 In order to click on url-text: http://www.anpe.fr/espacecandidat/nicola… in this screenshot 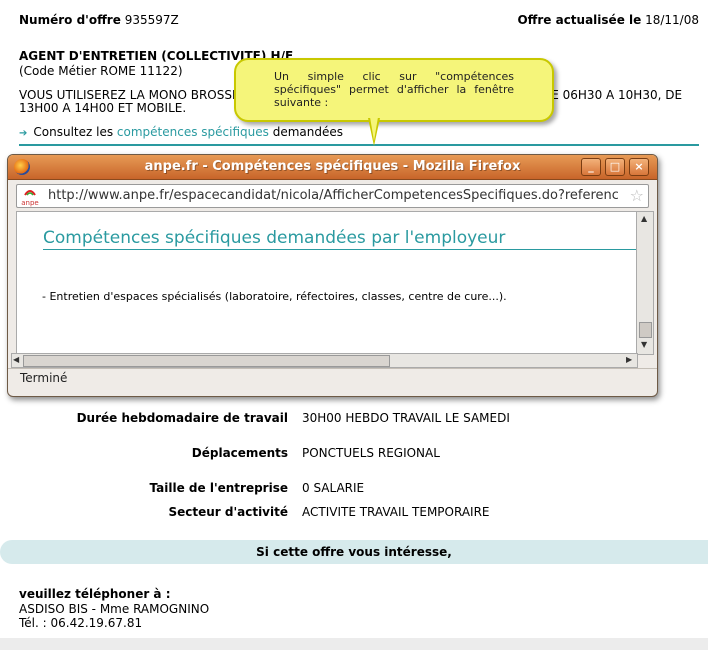, I will do `click(333, 195)`.